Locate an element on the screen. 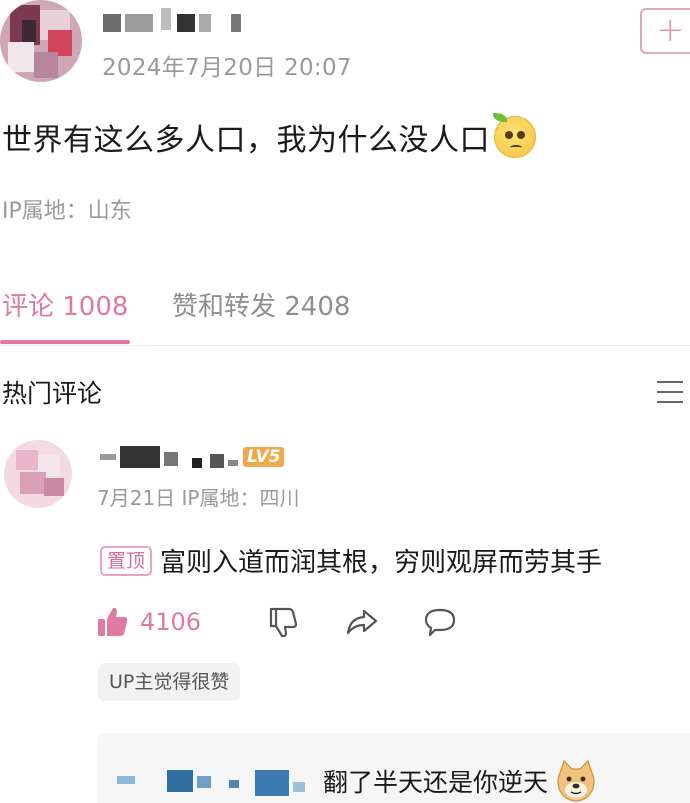 This screenshot has width=690, height=803. reply-preview: 翻了半天还是你逆天 is located at coordinates (460, 781).